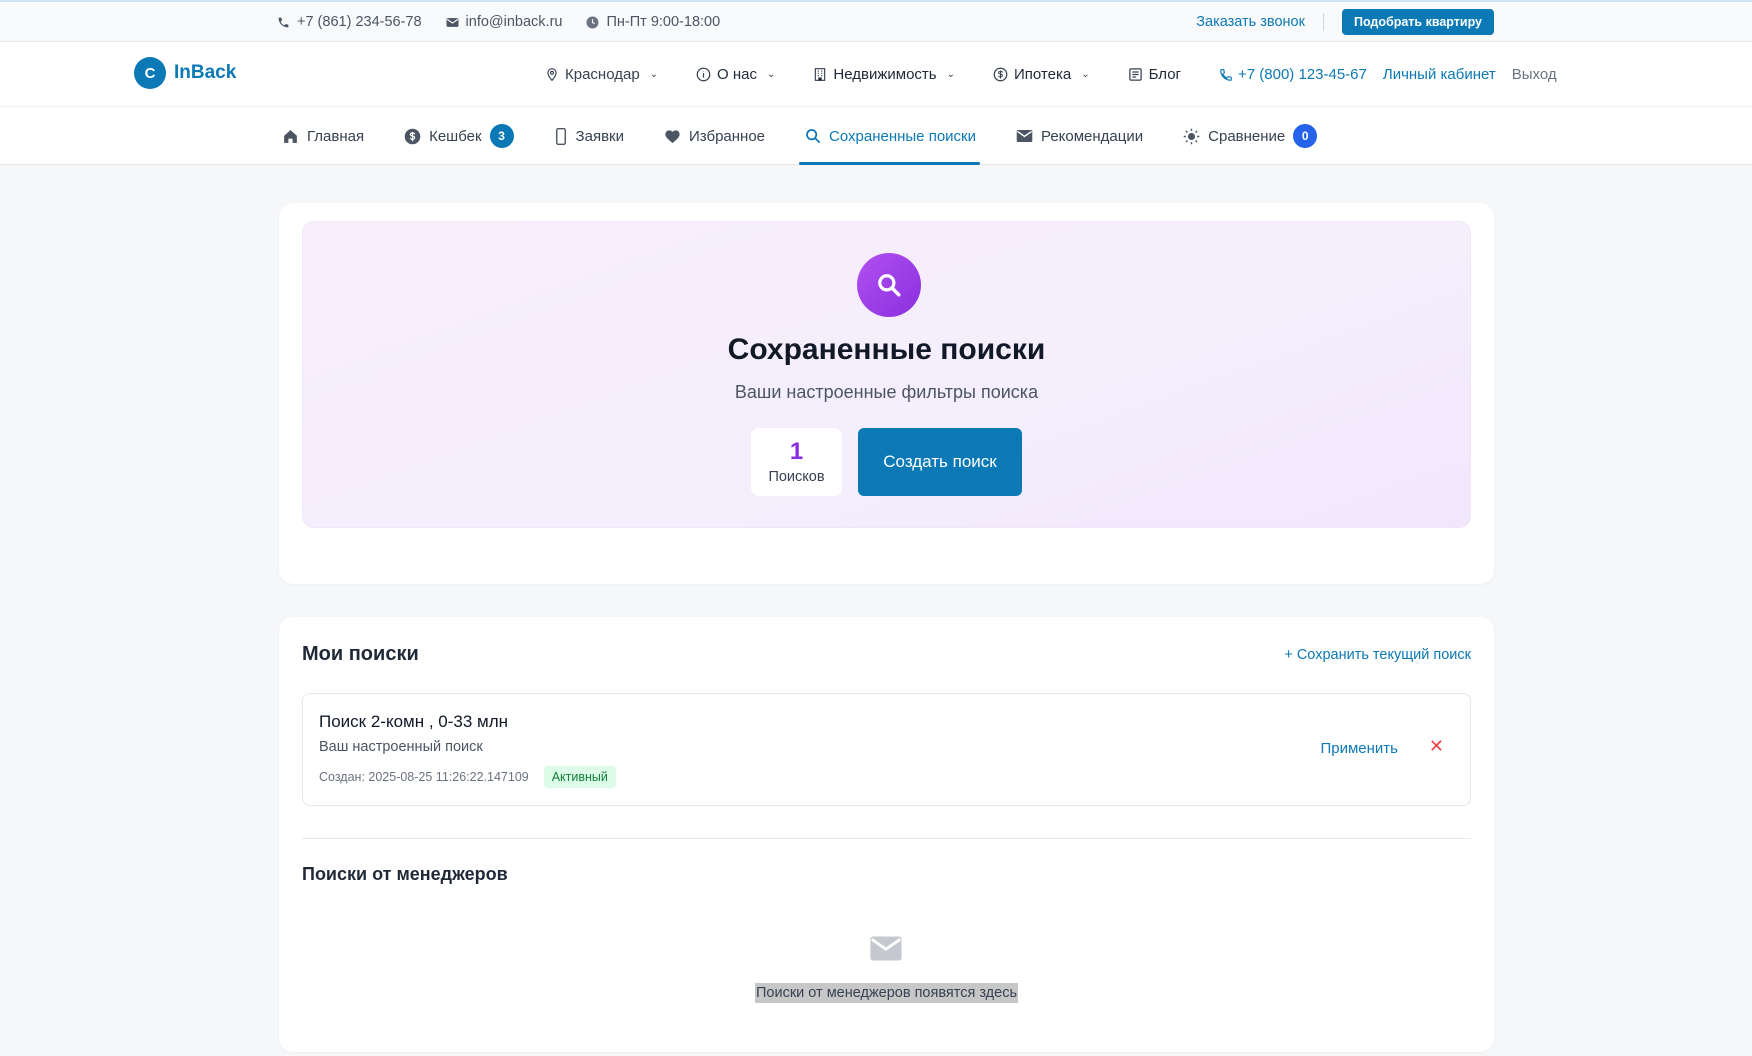 The image size is (1752, 1056). I want to click on tab-saved-searches: Сохраненные поиски, so click(889, 136).